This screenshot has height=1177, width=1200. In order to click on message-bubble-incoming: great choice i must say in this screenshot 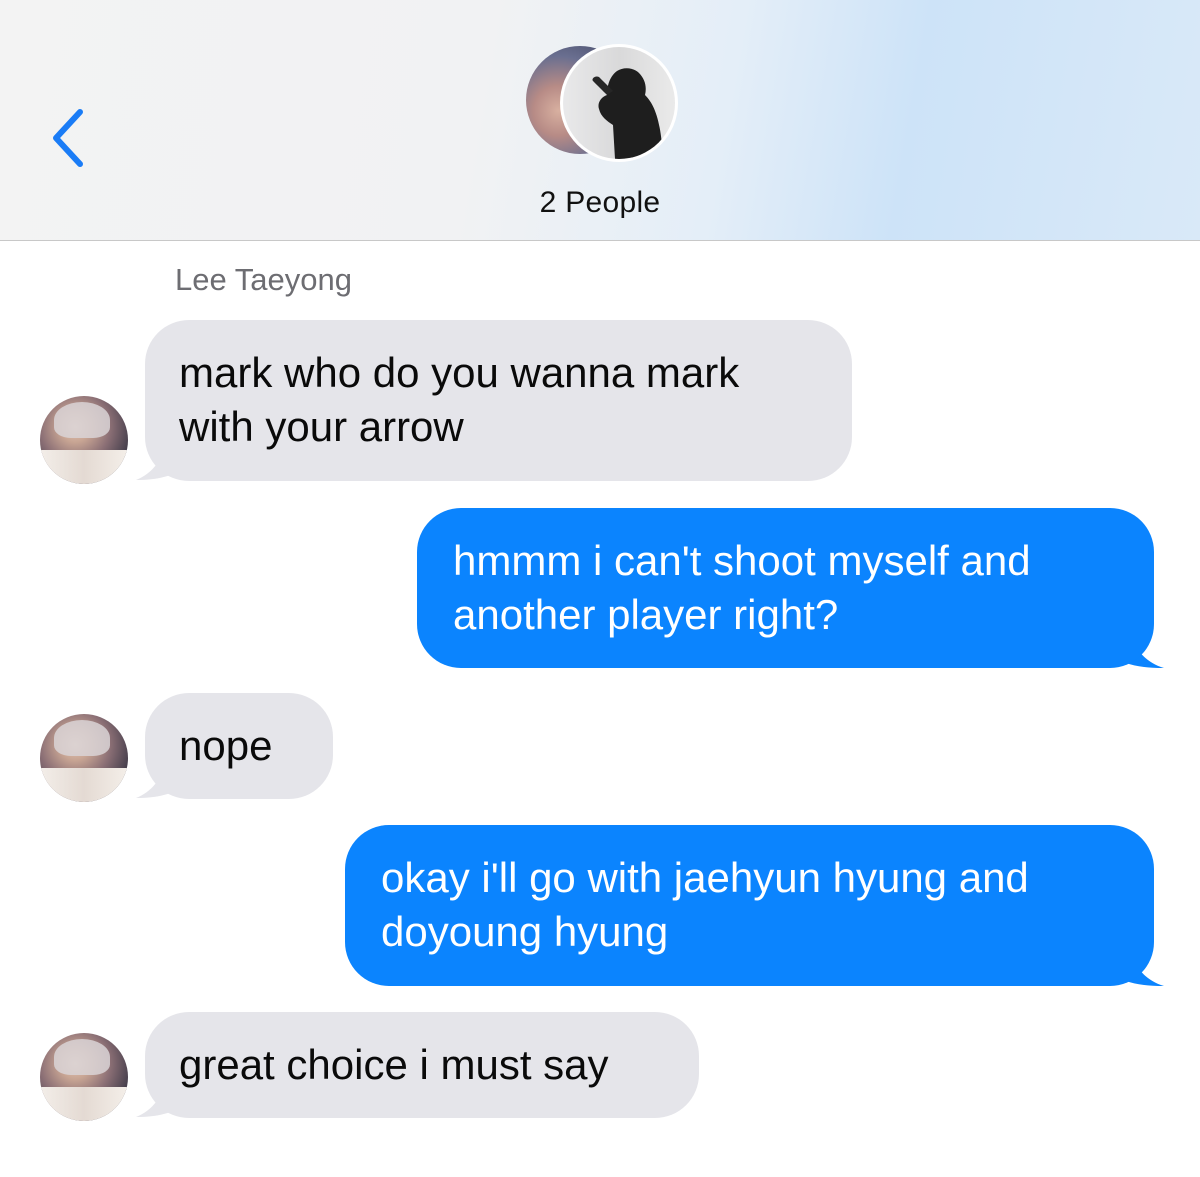, I will do `click(422, 1065)`.